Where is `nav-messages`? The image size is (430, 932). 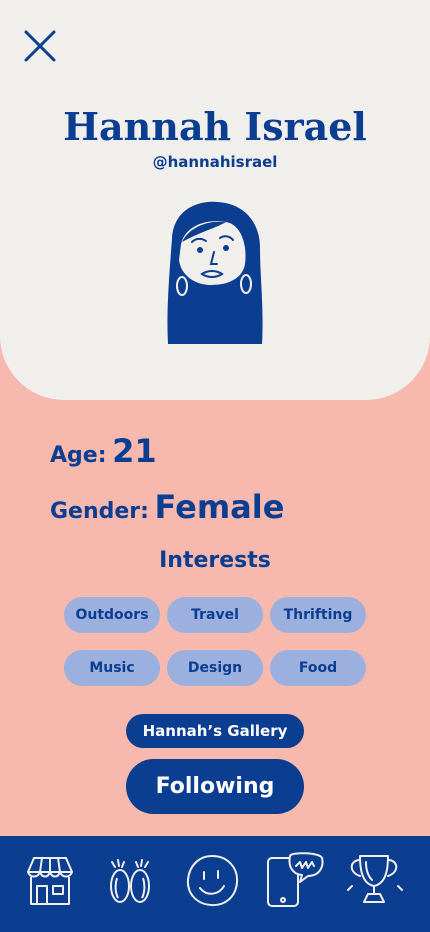 nav-messages is located at coordinates (294, 880).